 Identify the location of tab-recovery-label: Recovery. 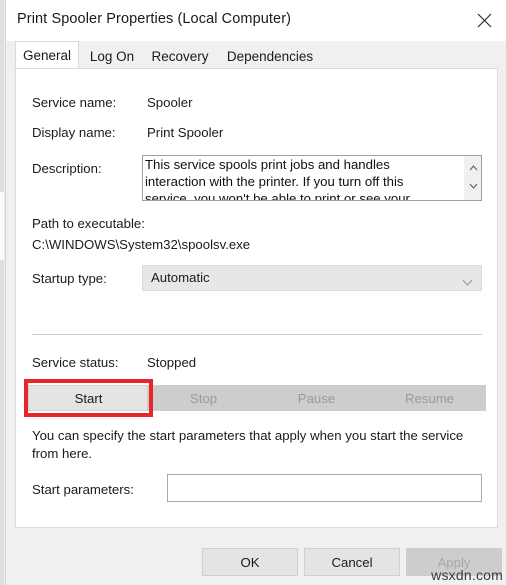
(180, 56).